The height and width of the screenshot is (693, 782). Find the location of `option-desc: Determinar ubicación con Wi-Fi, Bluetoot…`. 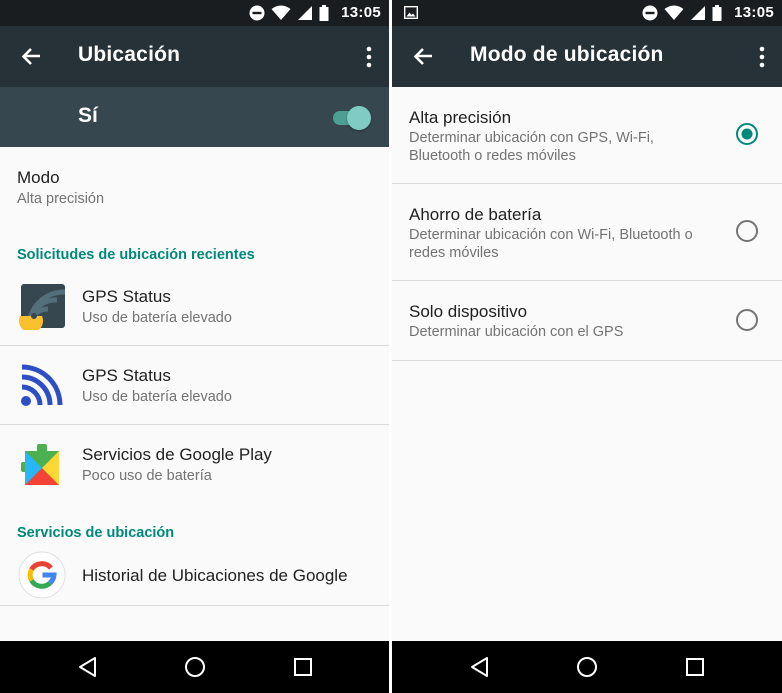

option-desc: Determinar ubicación con Wi-Fi, Bluetoot… is located at coordinates (551, 235).